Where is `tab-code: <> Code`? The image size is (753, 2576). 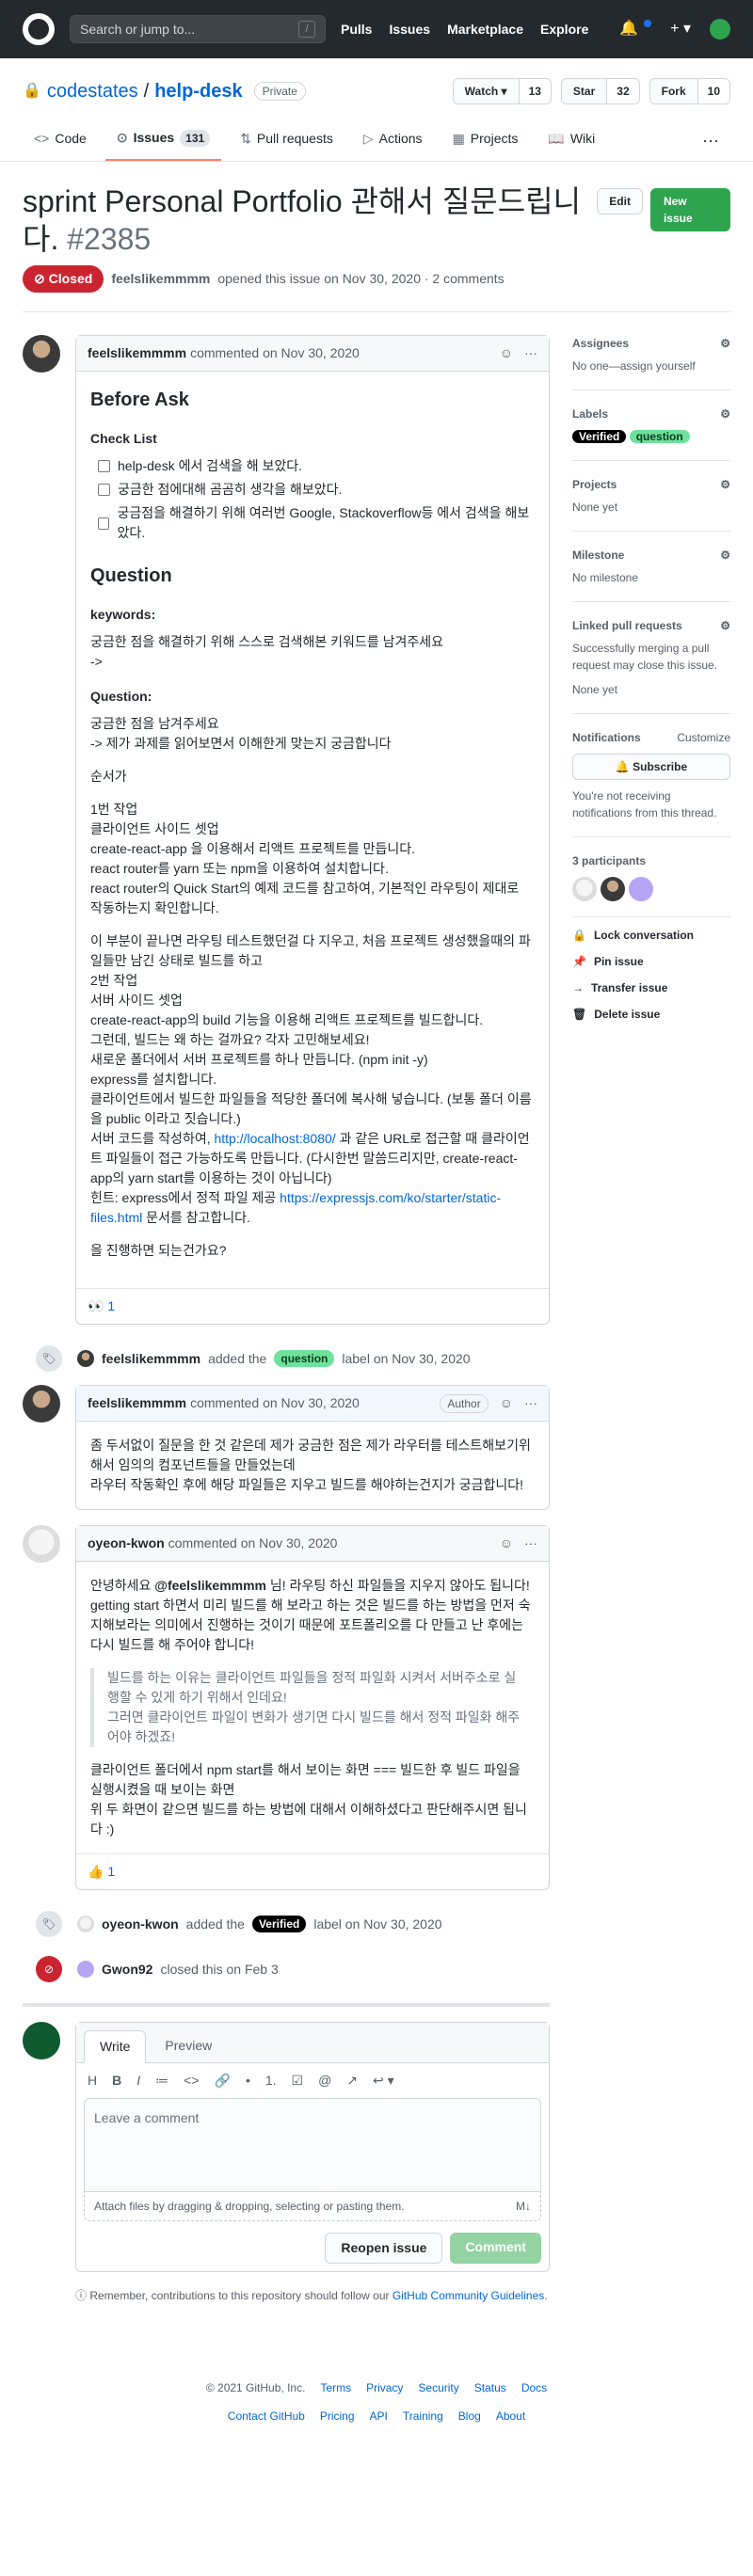
tab-code: <> Code is located at coordinates (60, 140).